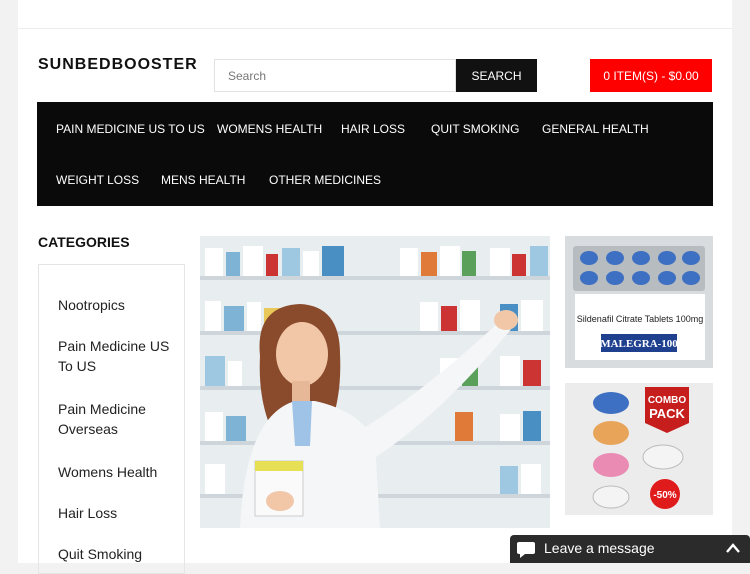 The height and width of the screenshot is (574, 750). Describe the element at coordinates (116, 305) in the screenshot. I see `category-item-nootropics: Nootropics` at that location.